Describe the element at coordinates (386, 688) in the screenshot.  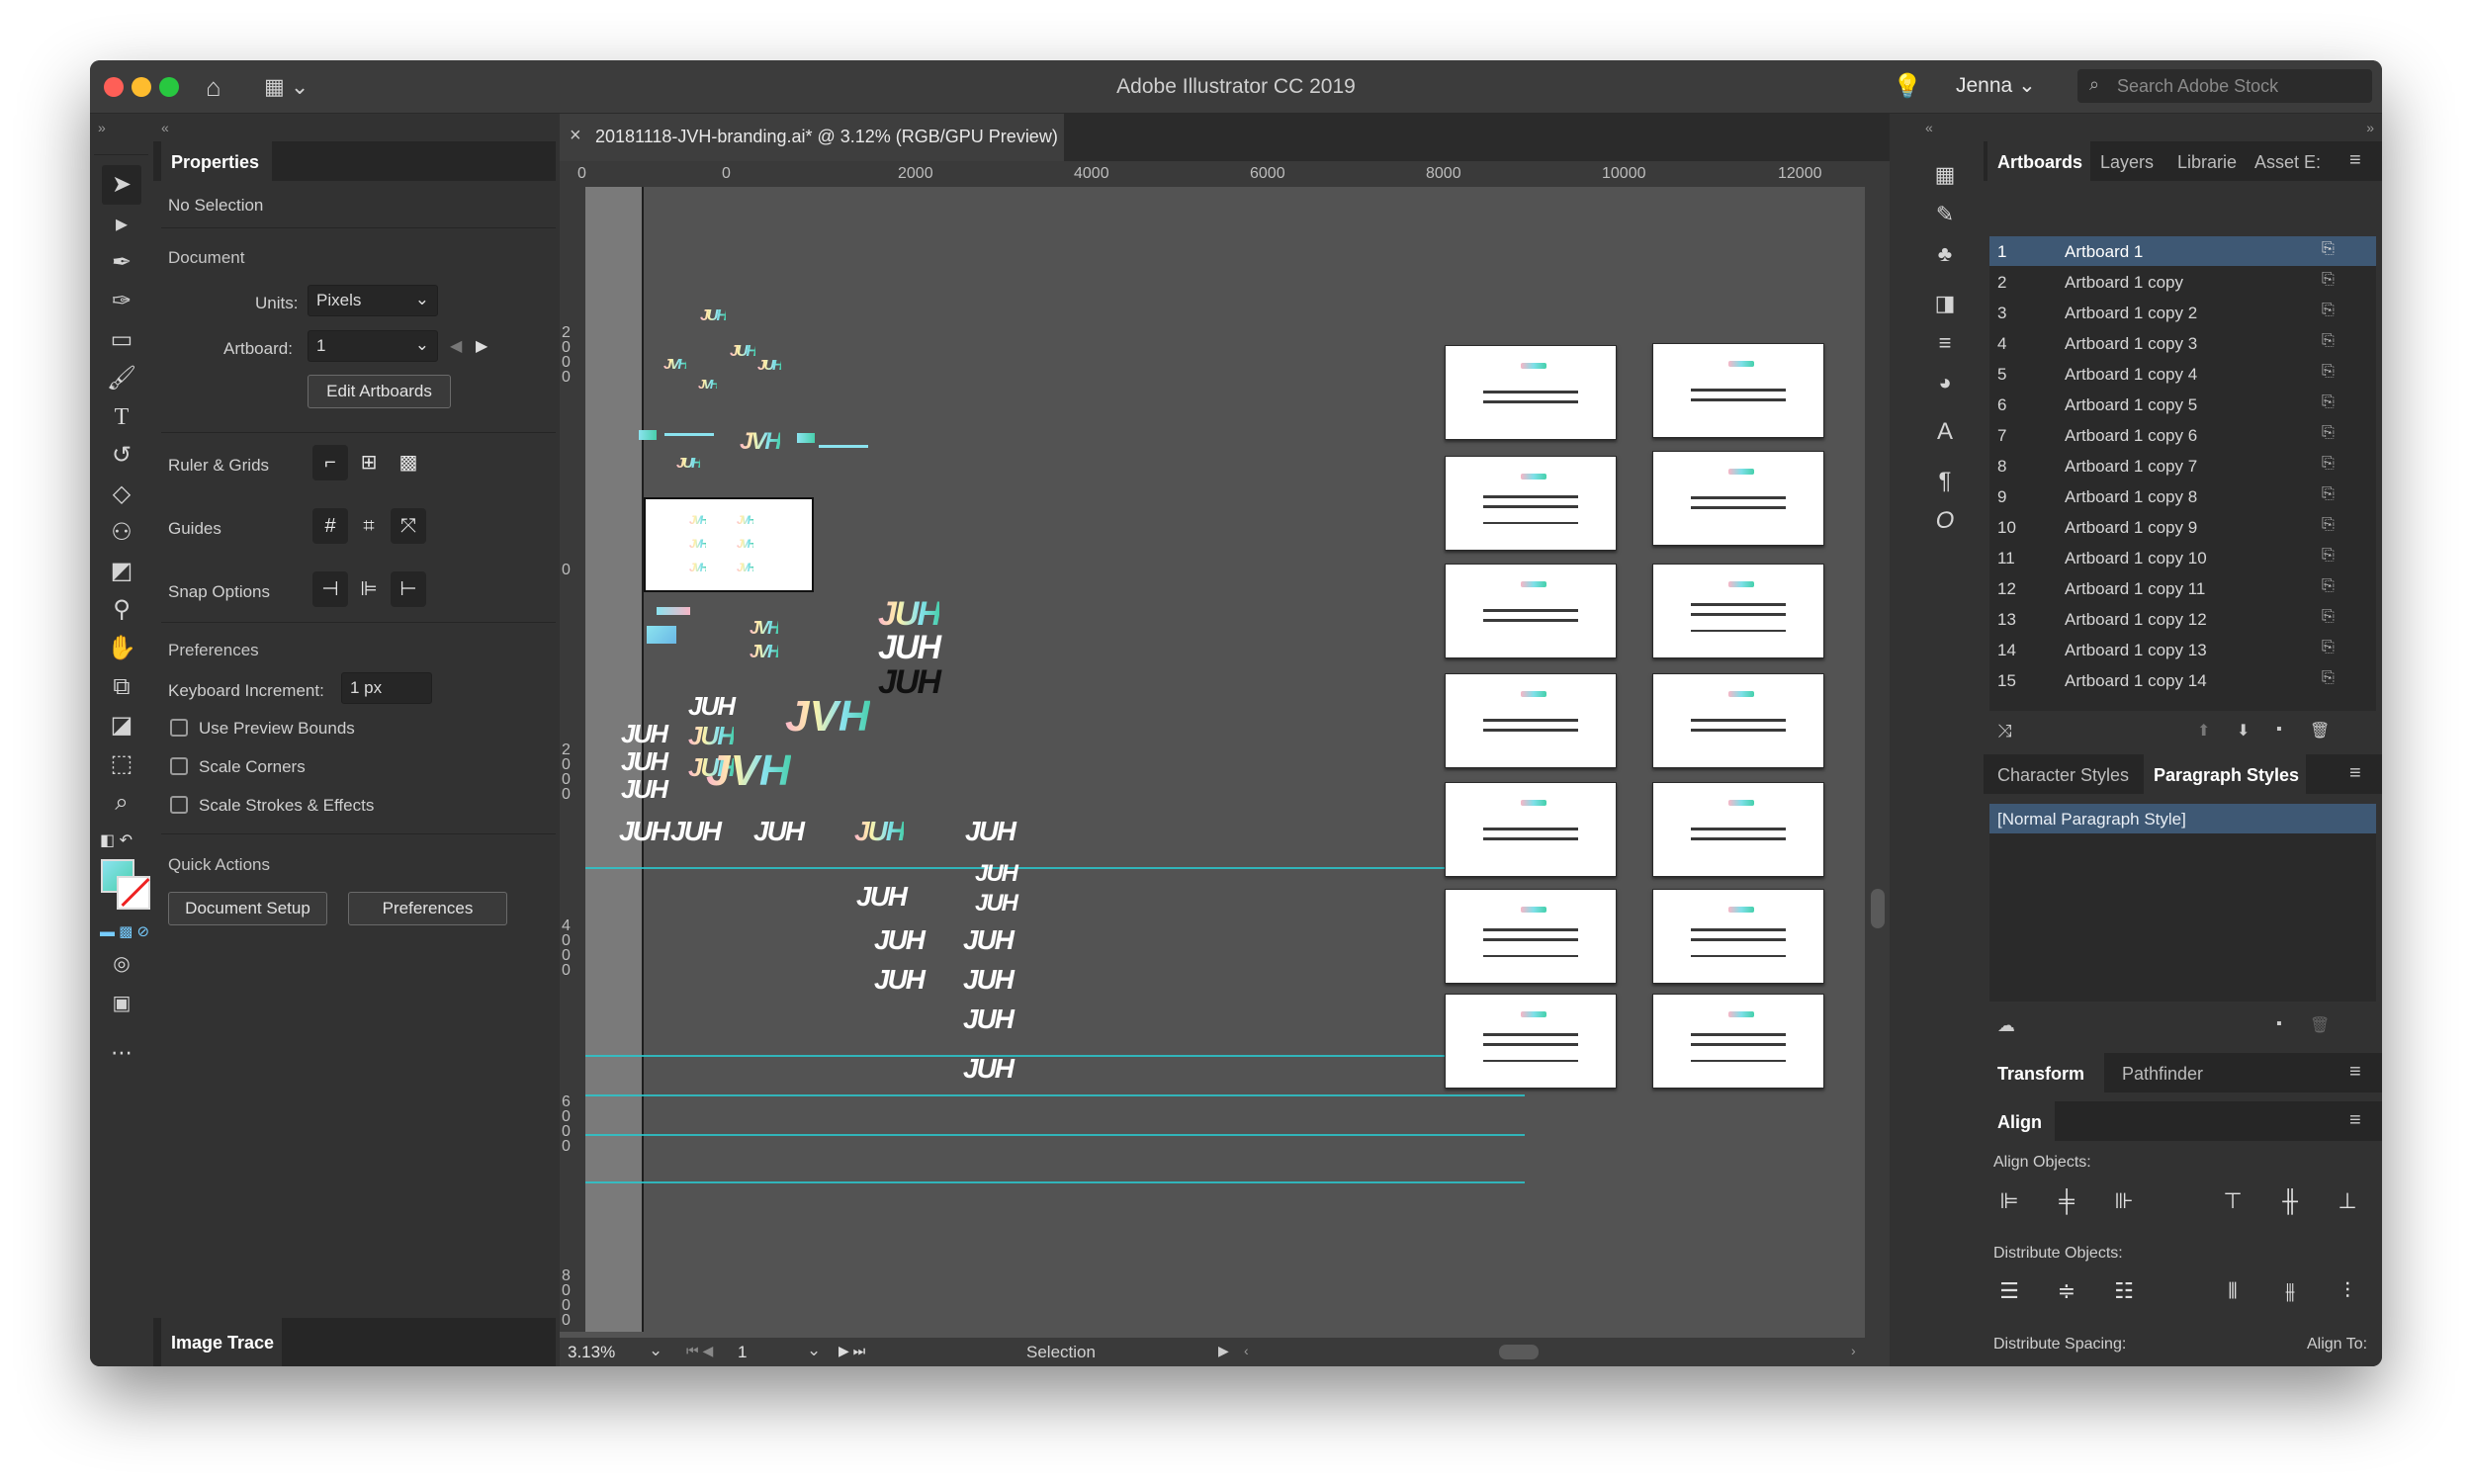
I see `keyboard-increment-input: 1 px` at that location.